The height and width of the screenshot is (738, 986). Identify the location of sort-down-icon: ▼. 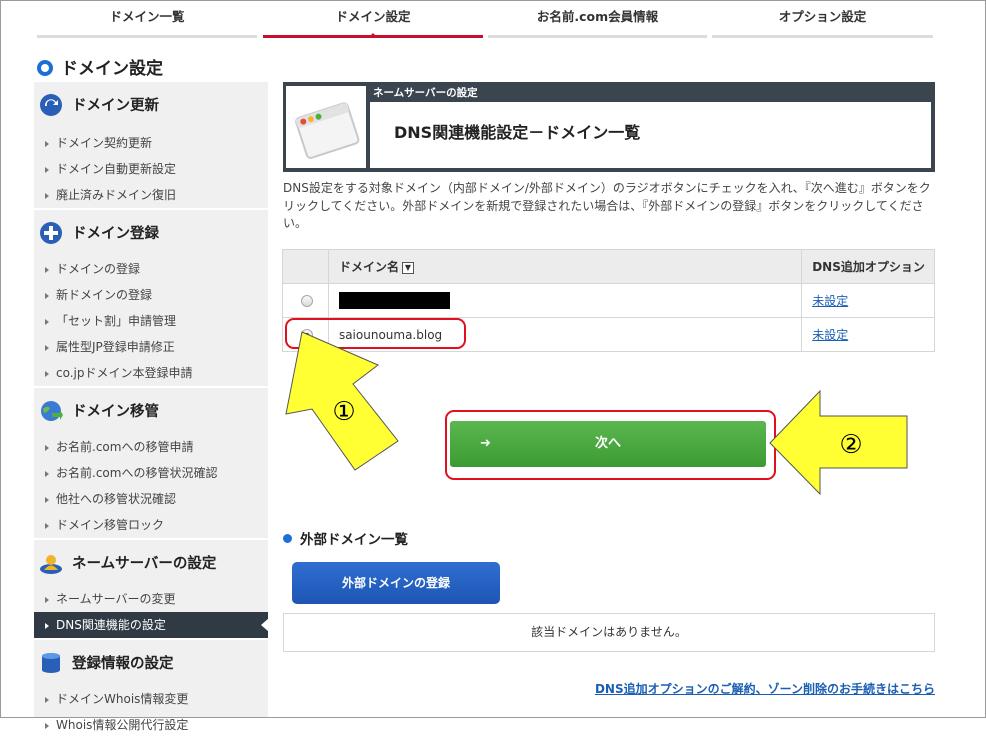
(407, 267).